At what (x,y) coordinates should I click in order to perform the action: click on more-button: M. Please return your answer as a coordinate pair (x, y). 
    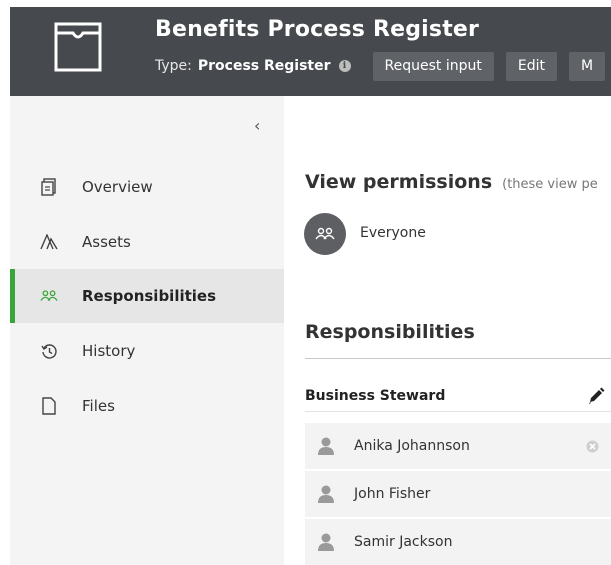
    Looking at the image, I should click on (587, 66).